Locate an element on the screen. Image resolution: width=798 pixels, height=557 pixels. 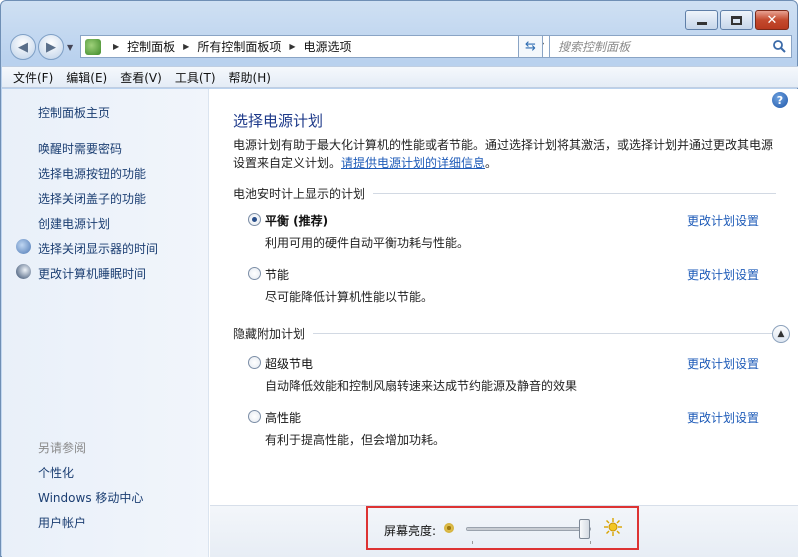
chevron-up-icon: ▲ is located at coordinates (781, 334).